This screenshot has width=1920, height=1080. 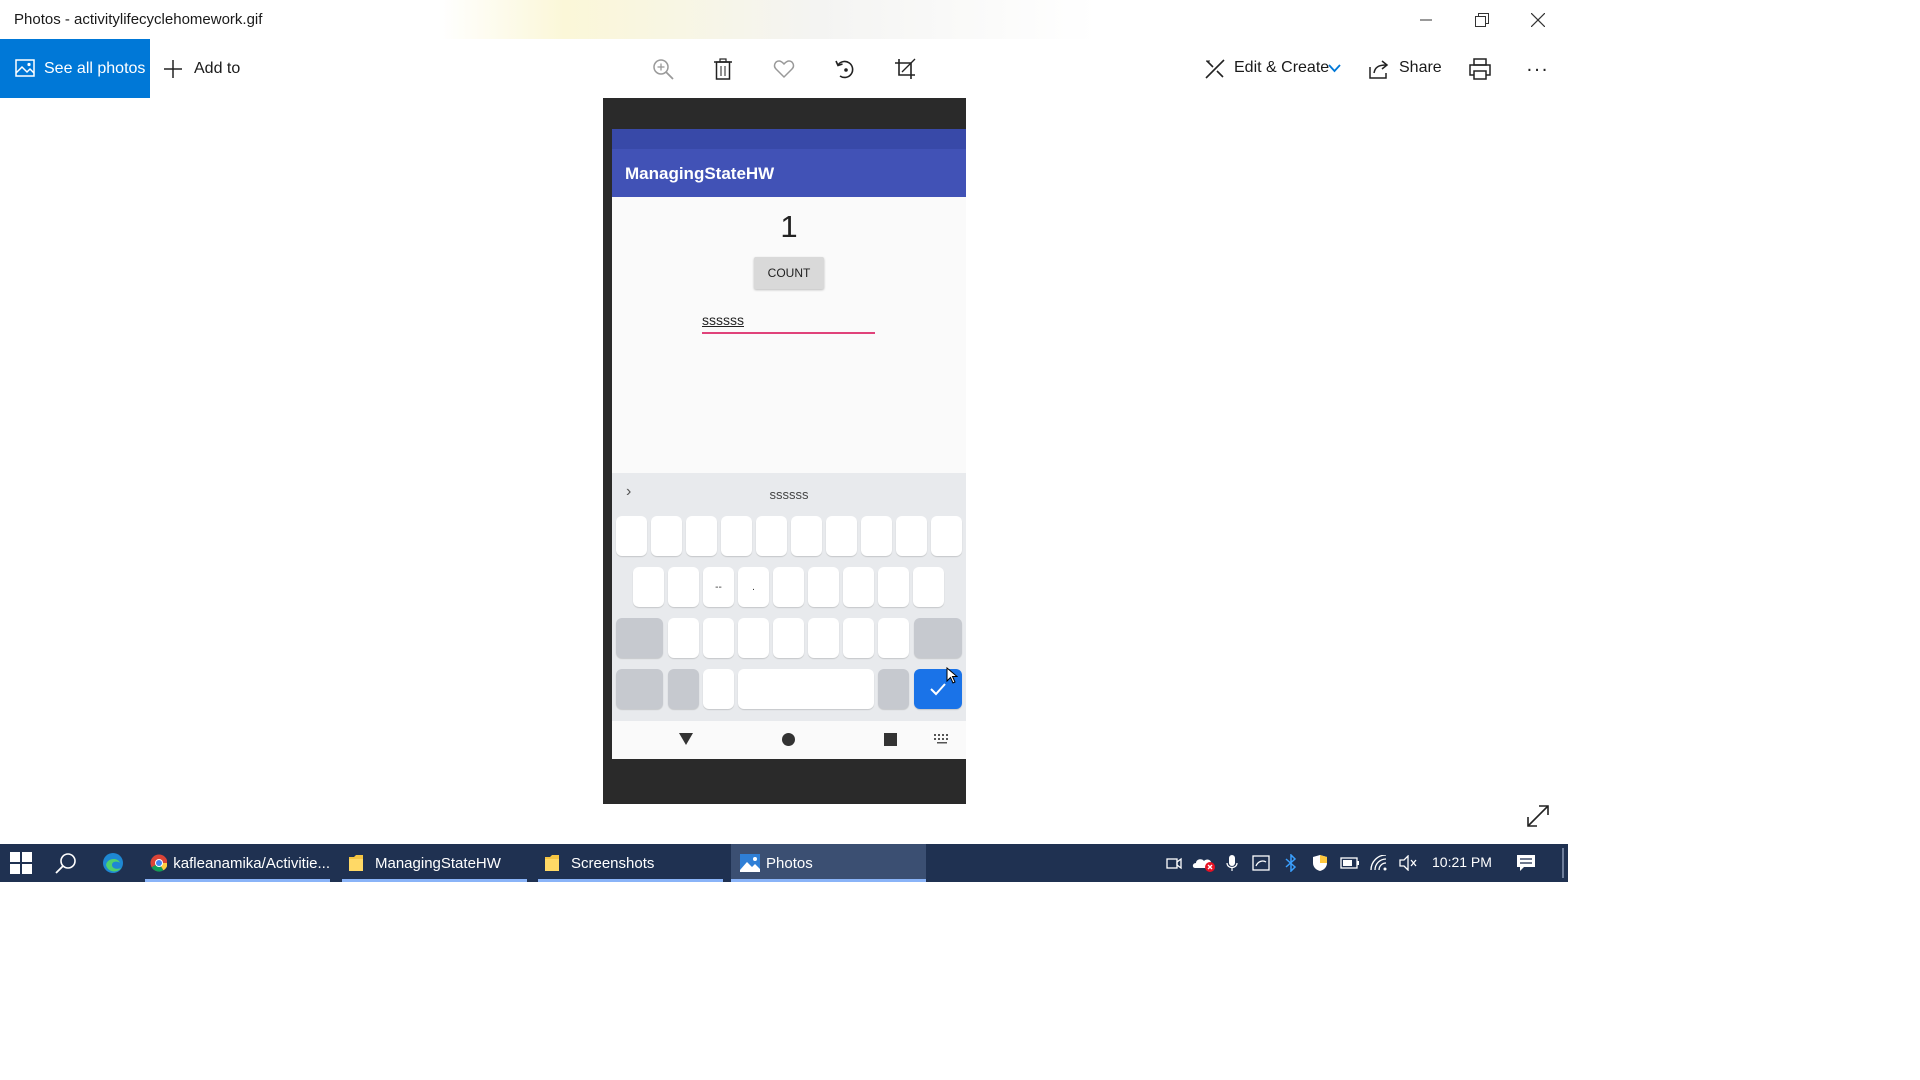 What do you see at coordinates (1408, 863) in the screenshot?
I see `volume-muted-icon` at bounding box center [1408, 863].